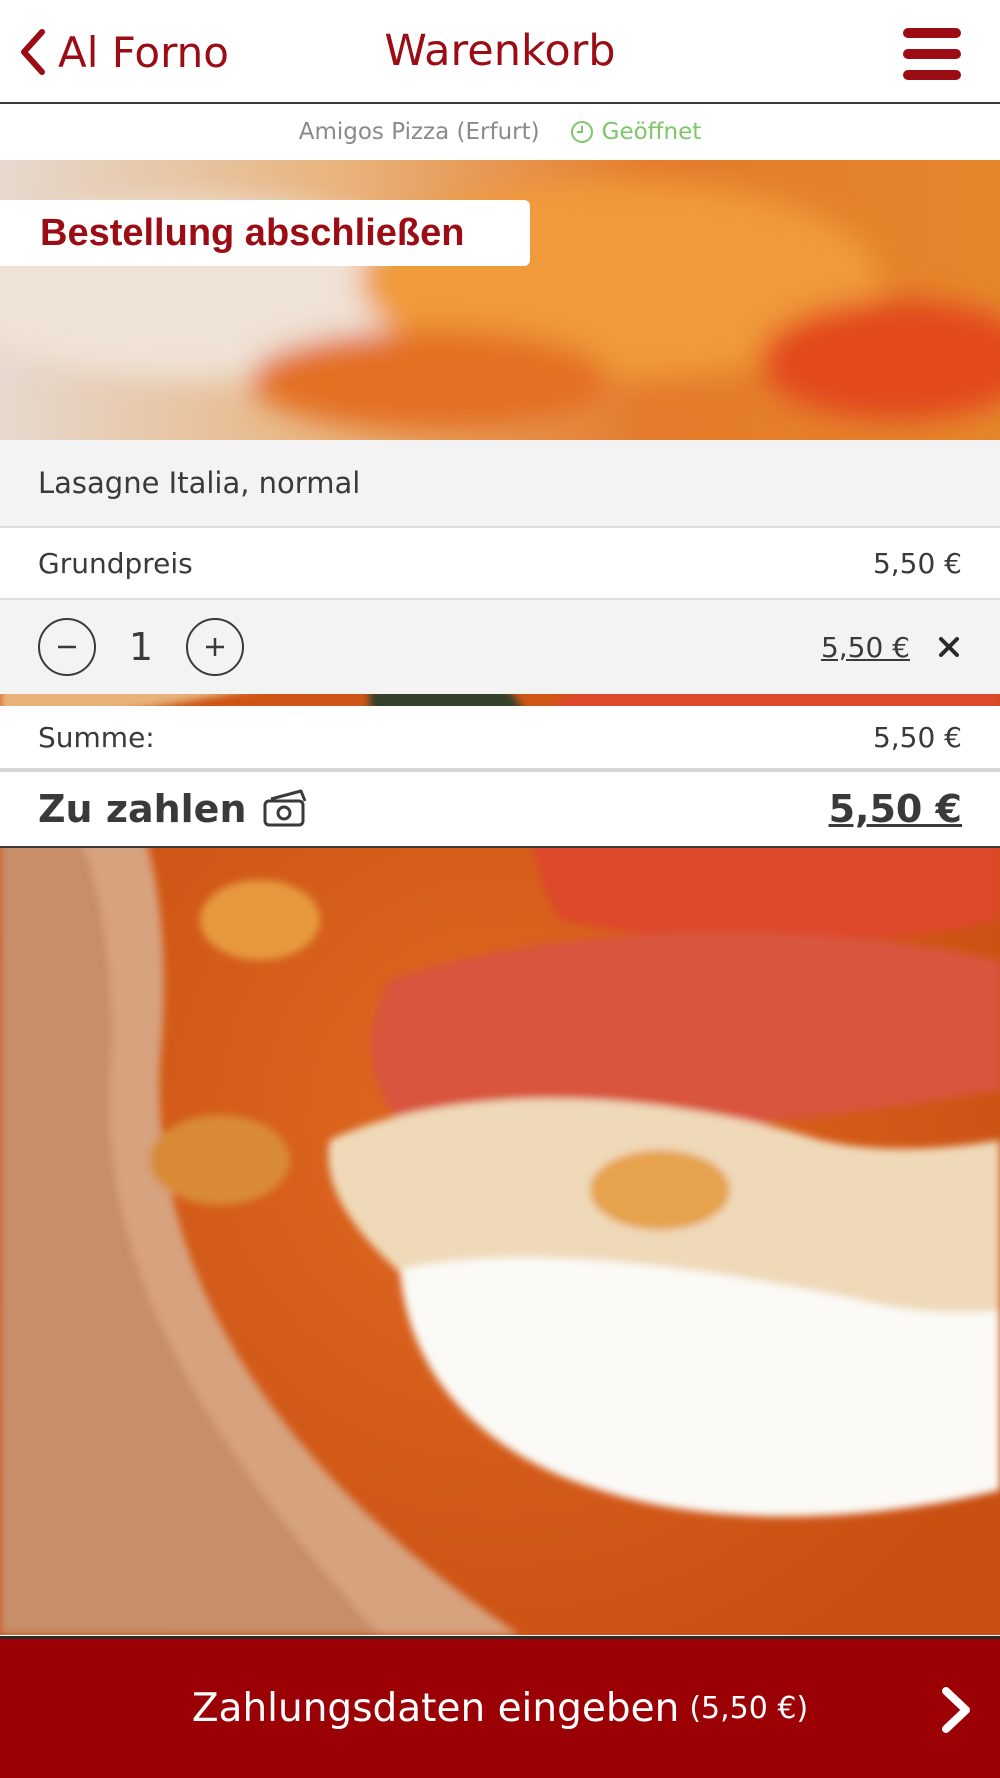 Image resolution: width=1000 pixels, height=1778 pixels. What do you see at coordinates (949, 647) in the screenshot?
I see `remove-item-icon` at bounding box center [949, 647].